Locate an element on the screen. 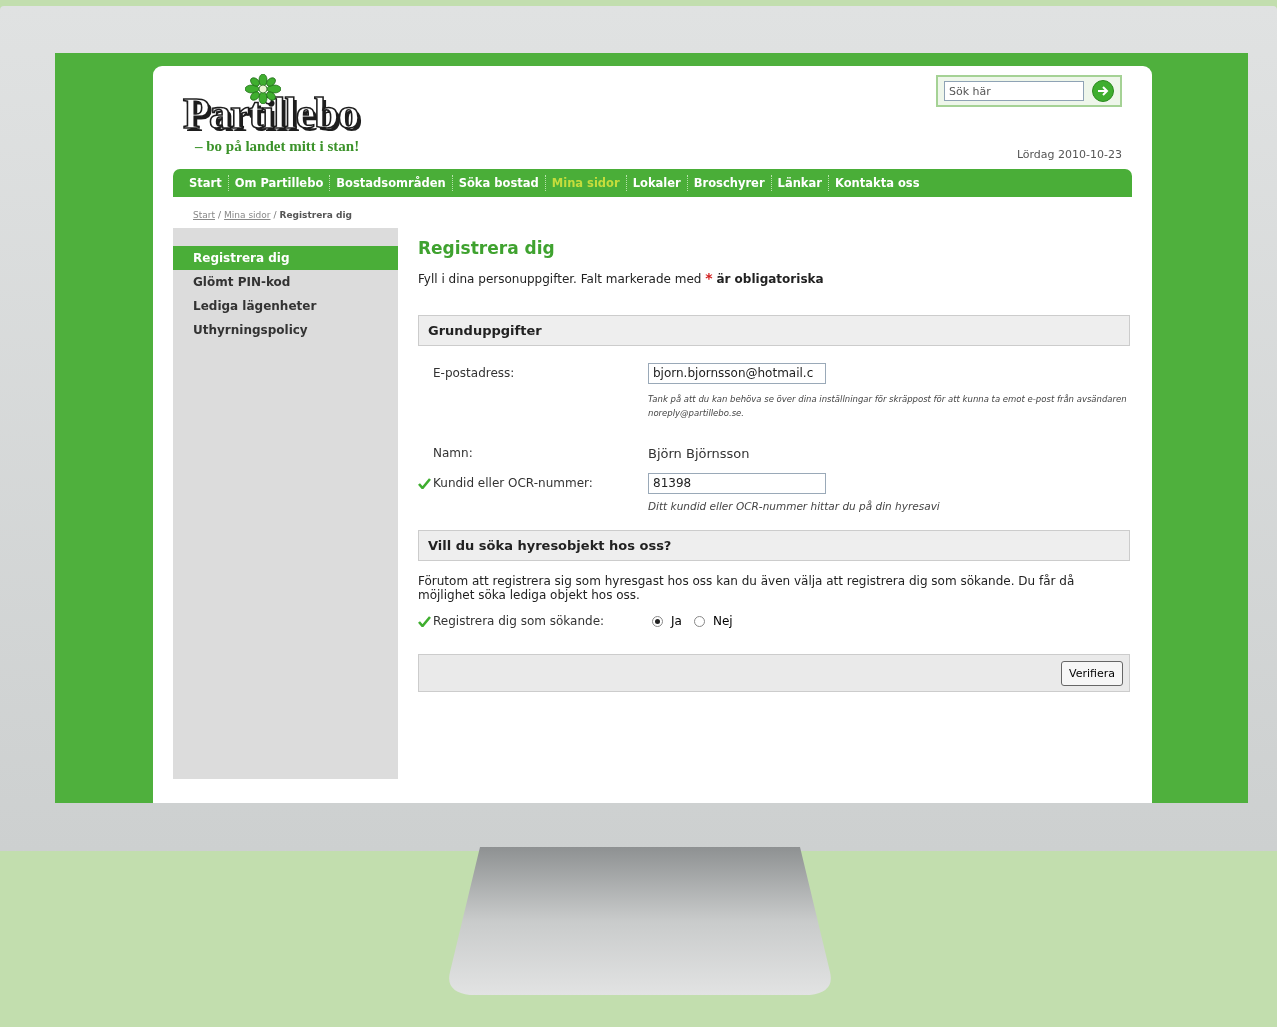 This screenshot has height=1027, width=1277. search-button is located at coordinates (1103, 91).